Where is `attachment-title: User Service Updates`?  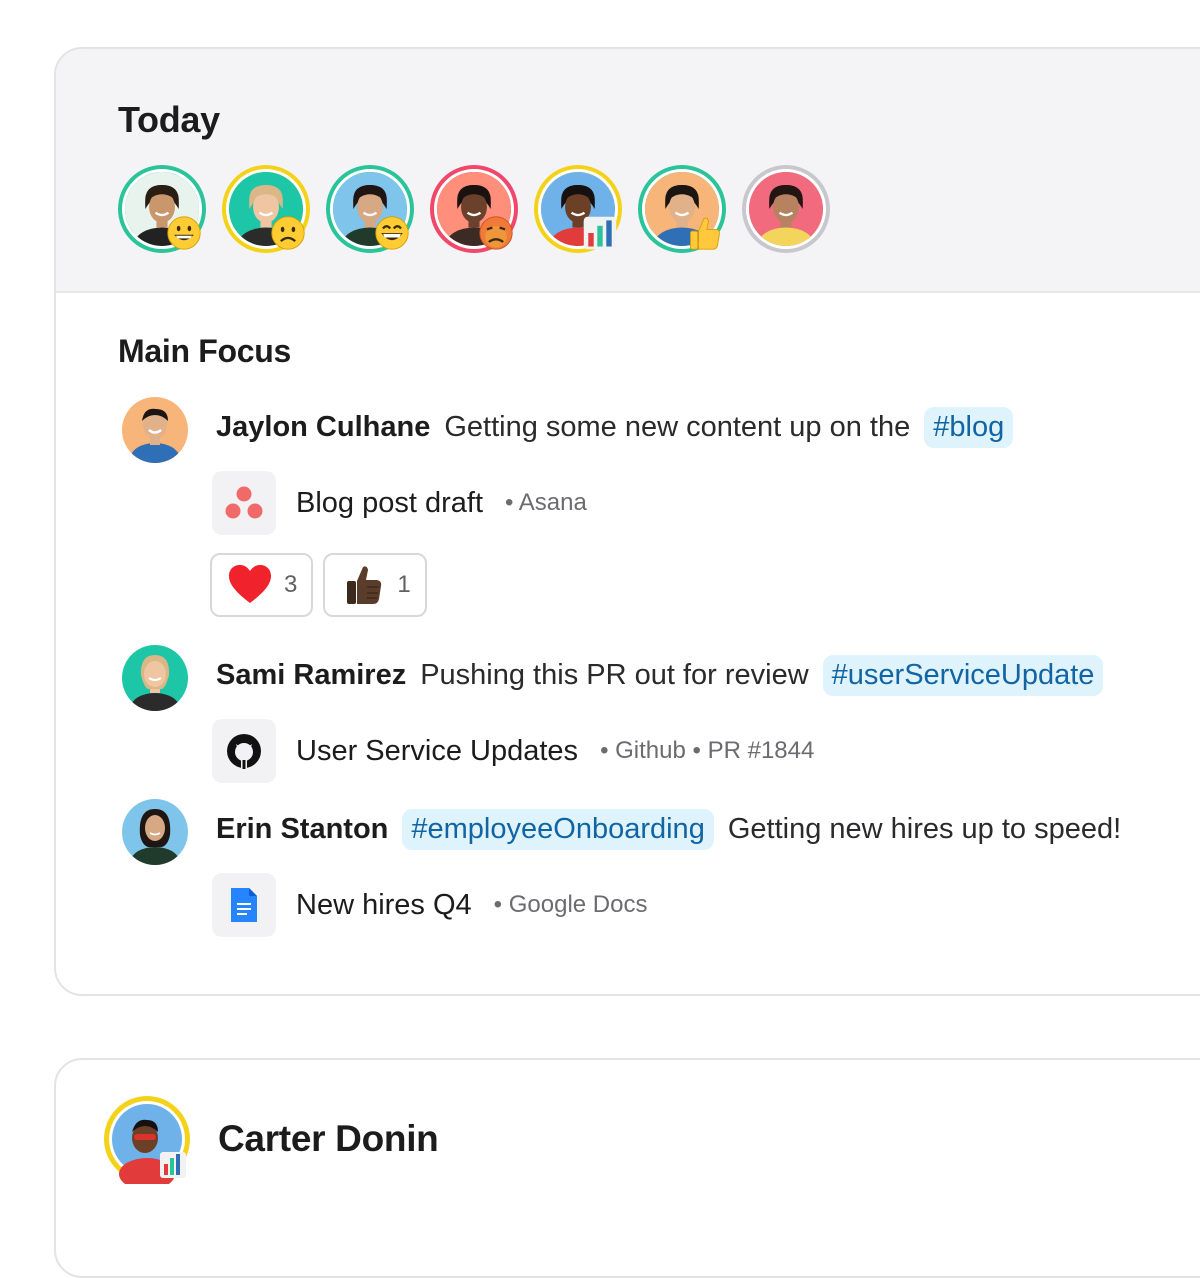
attachment-title: User Service Updates is located at coordinates (437, 751).